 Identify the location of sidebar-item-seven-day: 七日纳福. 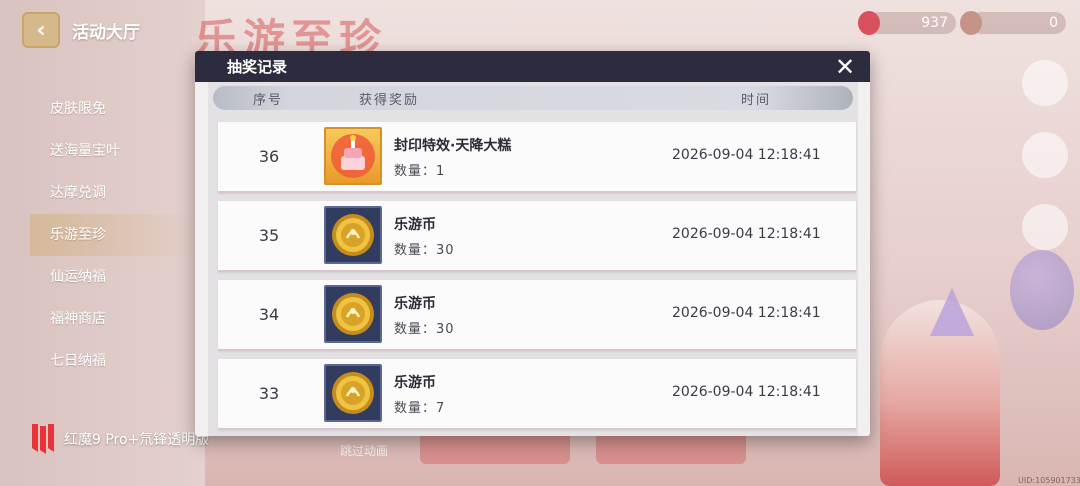
(115, 361).